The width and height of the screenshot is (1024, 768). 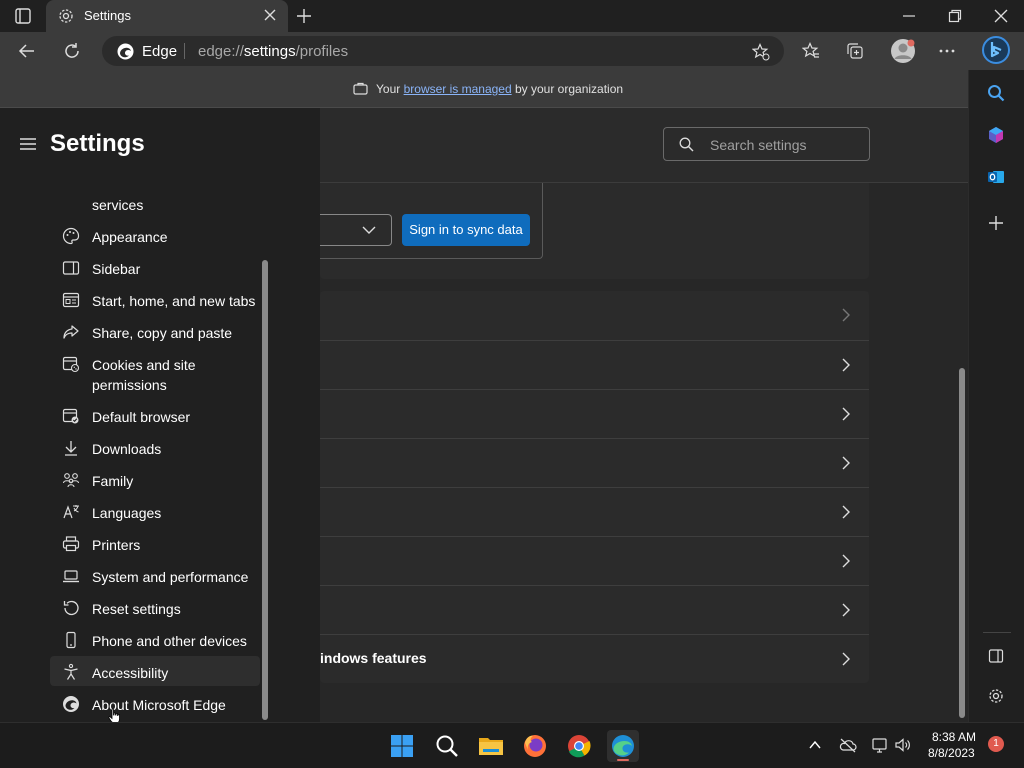 What do you see at coordinates (155, 479) in the screenshot?
I see `sidebar-item-family: Family` at bounding box center [155, 479].